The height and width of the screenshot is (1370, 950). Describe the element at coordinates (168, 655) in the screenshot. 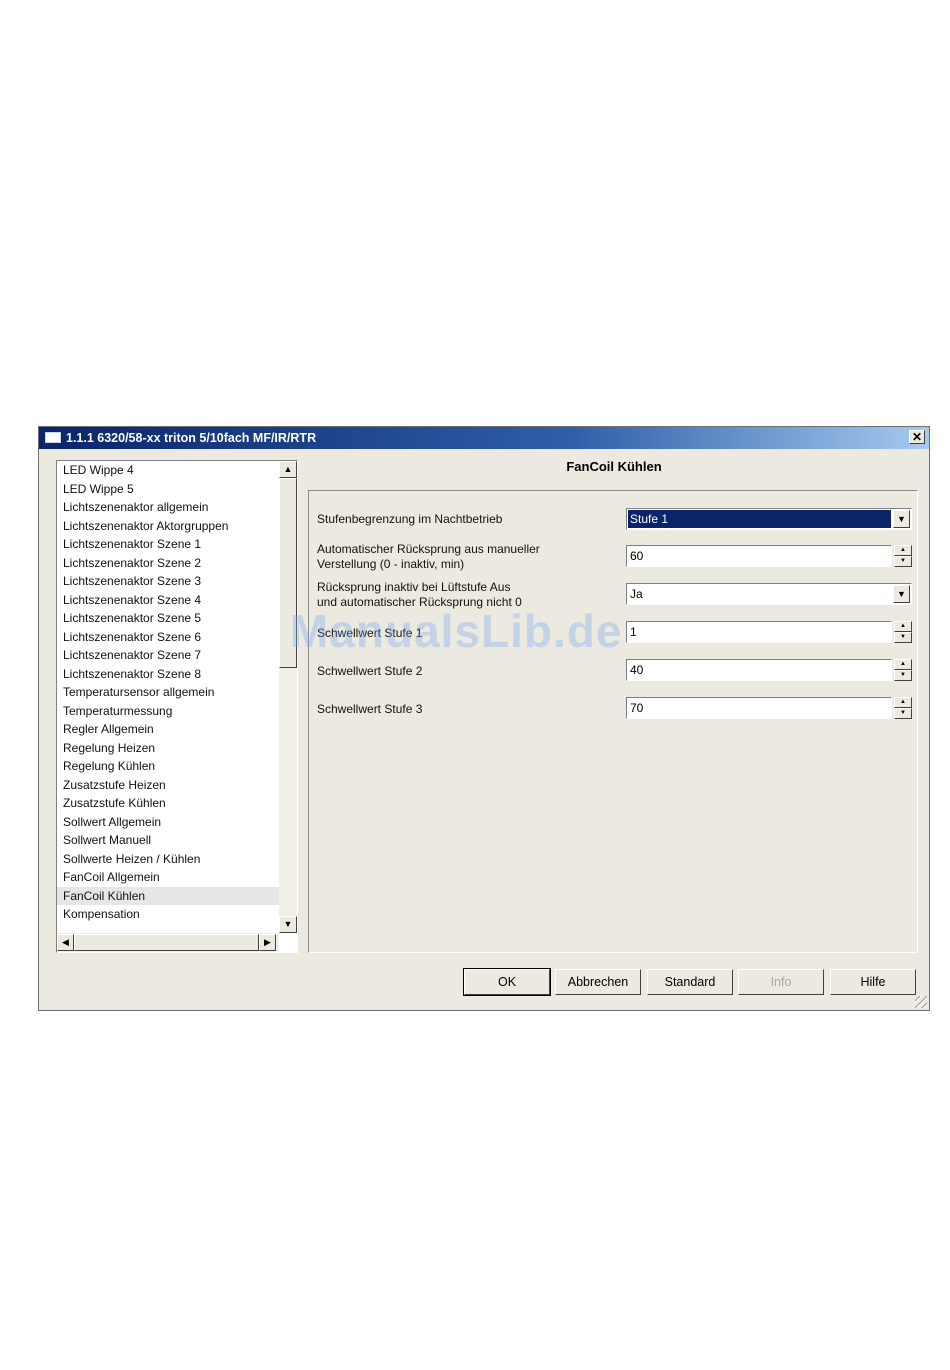

I see `list-item: Lichtszenenaktor Szene 7` at that location.